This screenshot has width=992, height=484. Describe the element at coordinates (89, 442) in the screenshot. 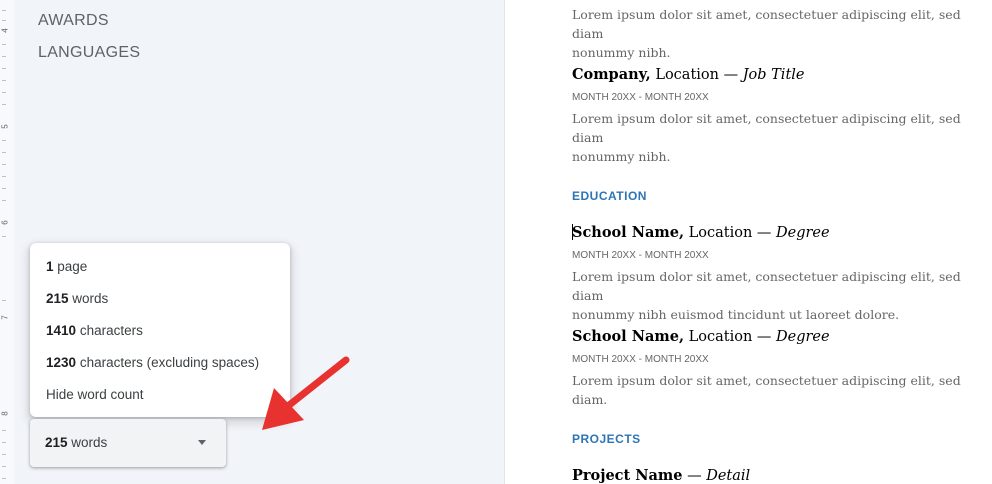

I see `chip-word-unit: words` at that location.